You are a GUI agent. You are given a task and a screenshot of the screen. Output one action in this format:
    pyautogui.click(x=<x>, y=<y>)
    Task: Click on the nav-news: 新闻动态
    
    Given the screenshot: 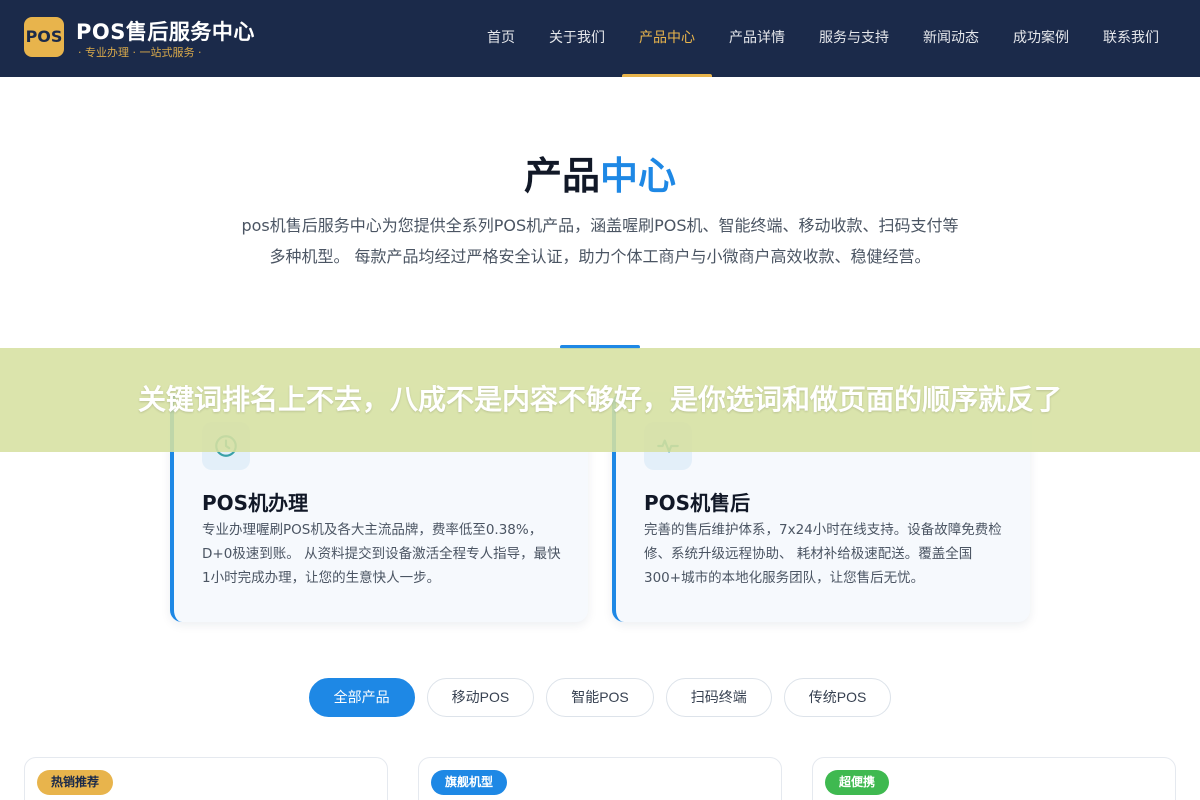 What is the action you would take?
    pyautogui.click(x=951, y=38)
    